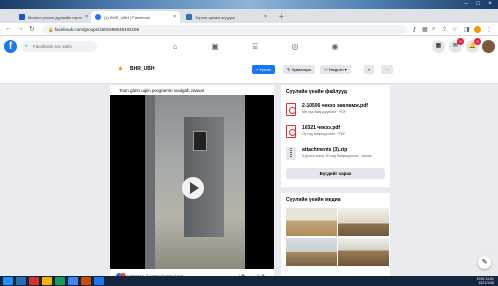 Image resolution: width=498 pixels, height=286 pixels. What do you see at coordinates (324, 112) in the screenshot?
I see `file-meta: Мя хэд байршуулсан · PDF` at bounding box center [324, 112].